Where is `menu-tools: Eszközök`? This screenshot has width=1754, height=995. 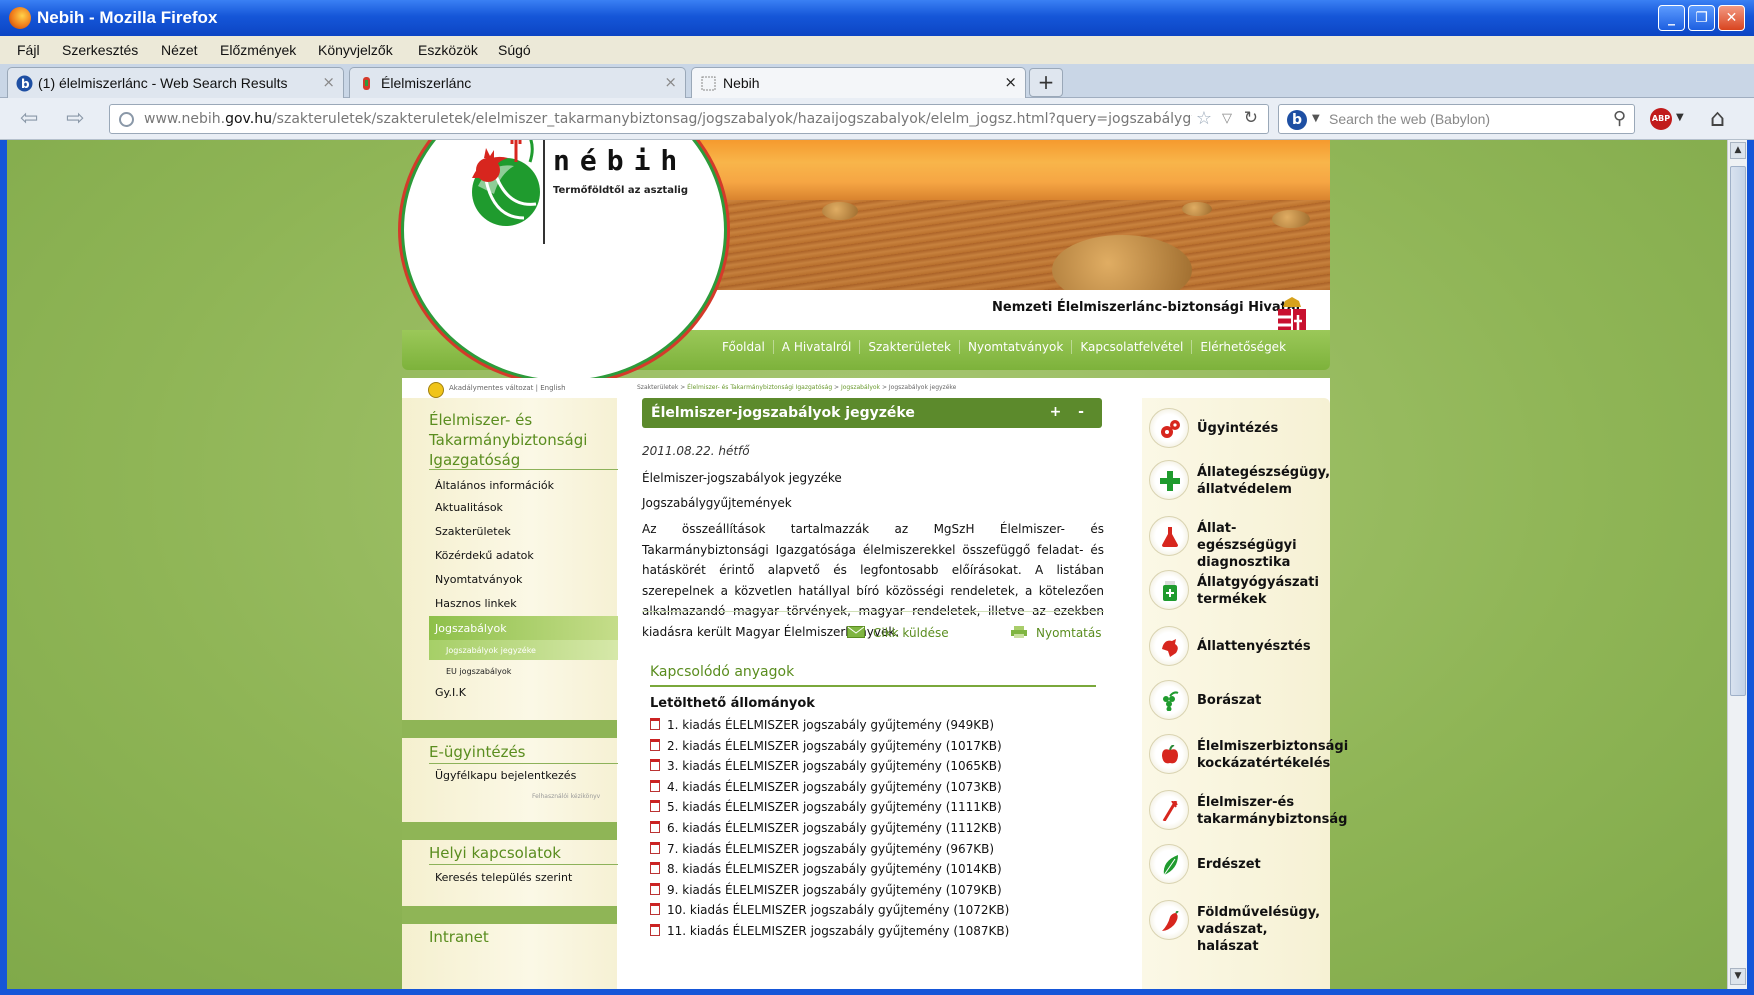
menu-tools: Eszközök is located at coordinates (448, 50).